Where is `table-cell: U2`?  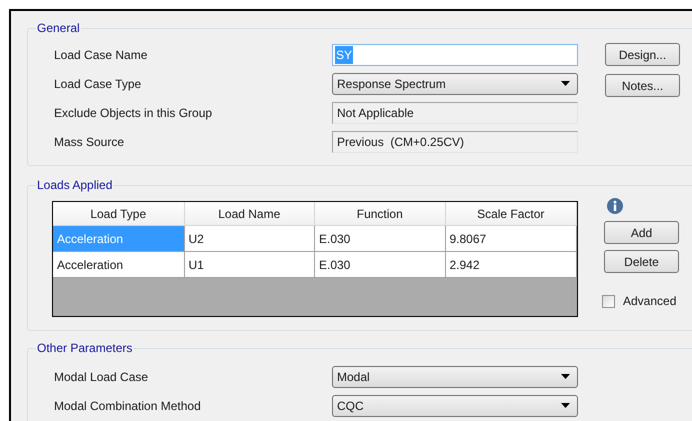
table-cell: U2 is located at coordinates (249, 238).